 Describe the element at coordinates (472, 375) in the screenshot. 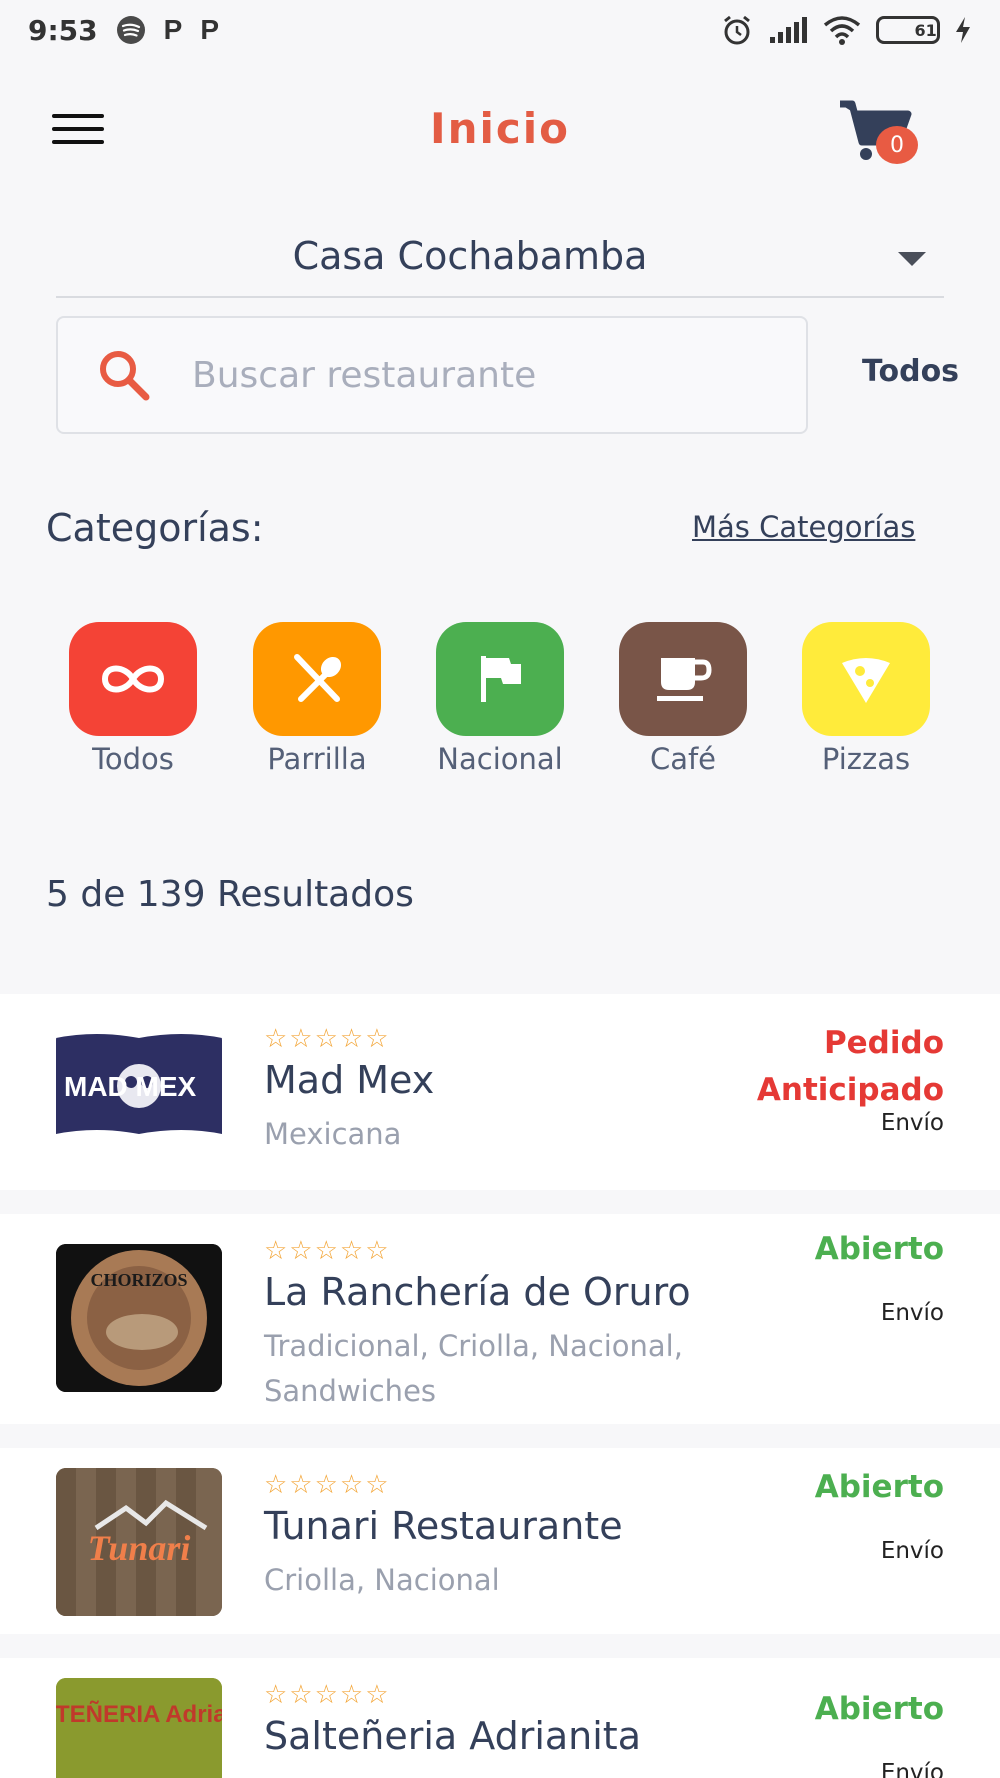

I see `search-input` at that location.